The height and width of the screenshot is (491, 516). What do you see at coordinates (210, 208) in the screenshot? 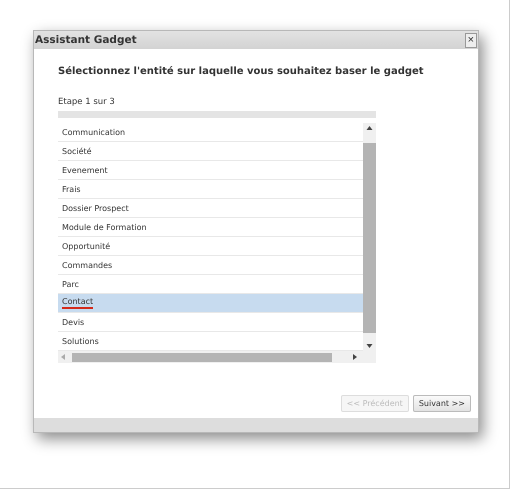
I see `list-item: Dossier Prospect` at bounding box center [210, 208].